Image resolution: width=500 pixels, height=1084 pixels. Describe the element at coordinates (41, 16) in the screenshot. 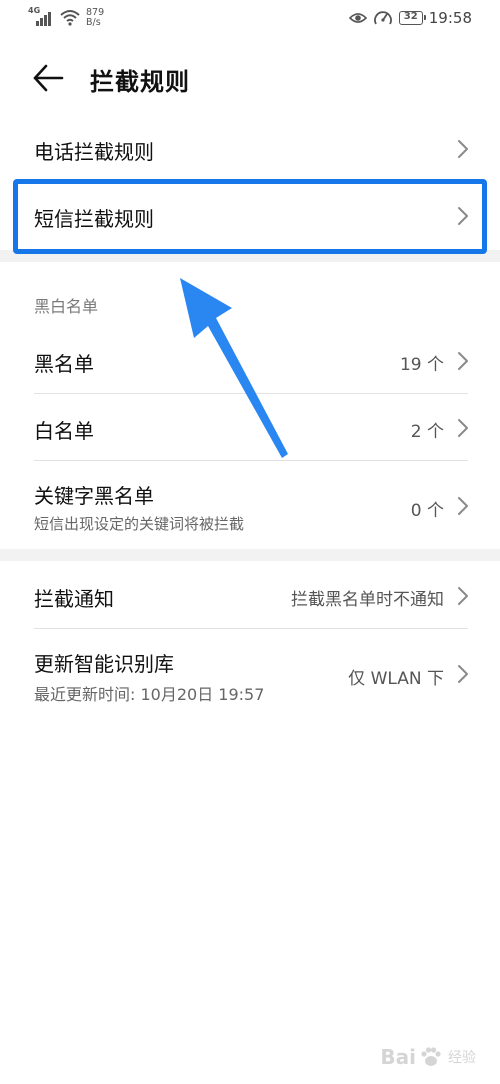

I see `cellular-signal-icon: 4G` at that location.